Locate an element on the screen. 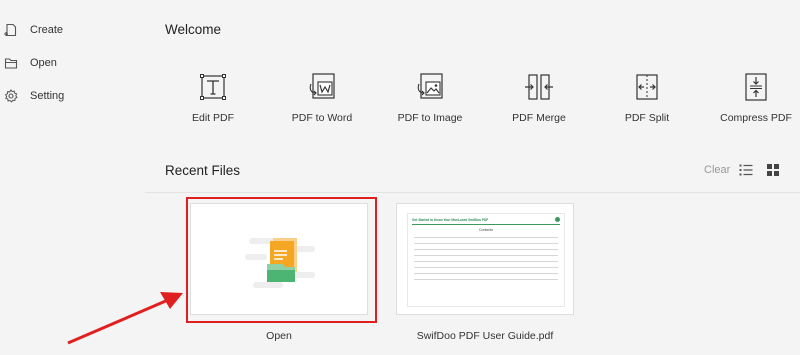  compress-icon is located at coordinates (756, 87).